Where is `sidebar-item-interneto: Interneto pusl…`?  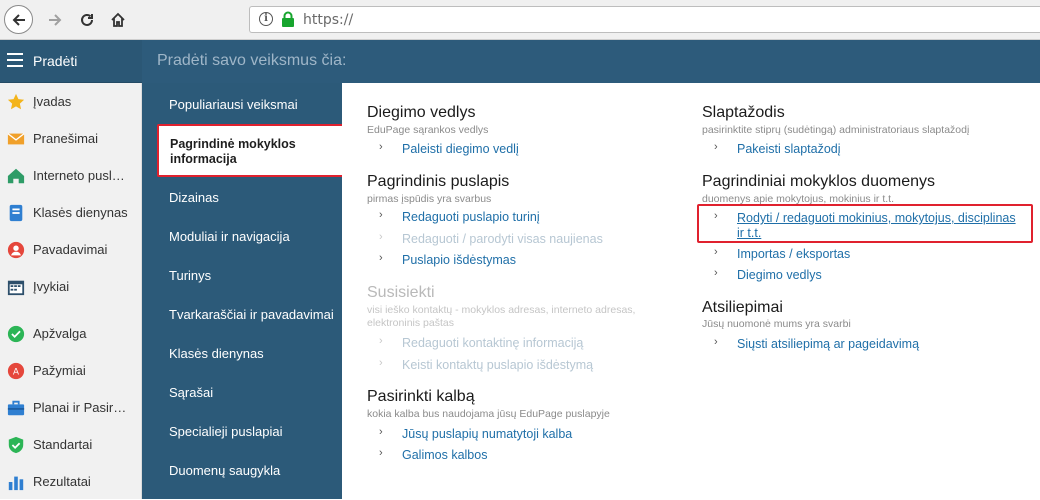 sidebar-item-interneto: Interneto pusl… is located at coordinates (71, 175).